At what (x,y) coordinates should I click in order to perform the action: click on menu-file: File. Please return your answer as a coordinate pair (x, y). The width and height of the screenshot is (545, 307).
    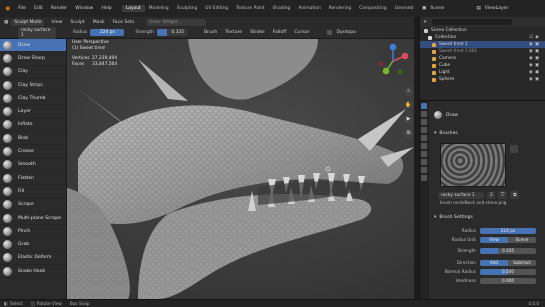
    Looking at the image, I should click on (22, 8).